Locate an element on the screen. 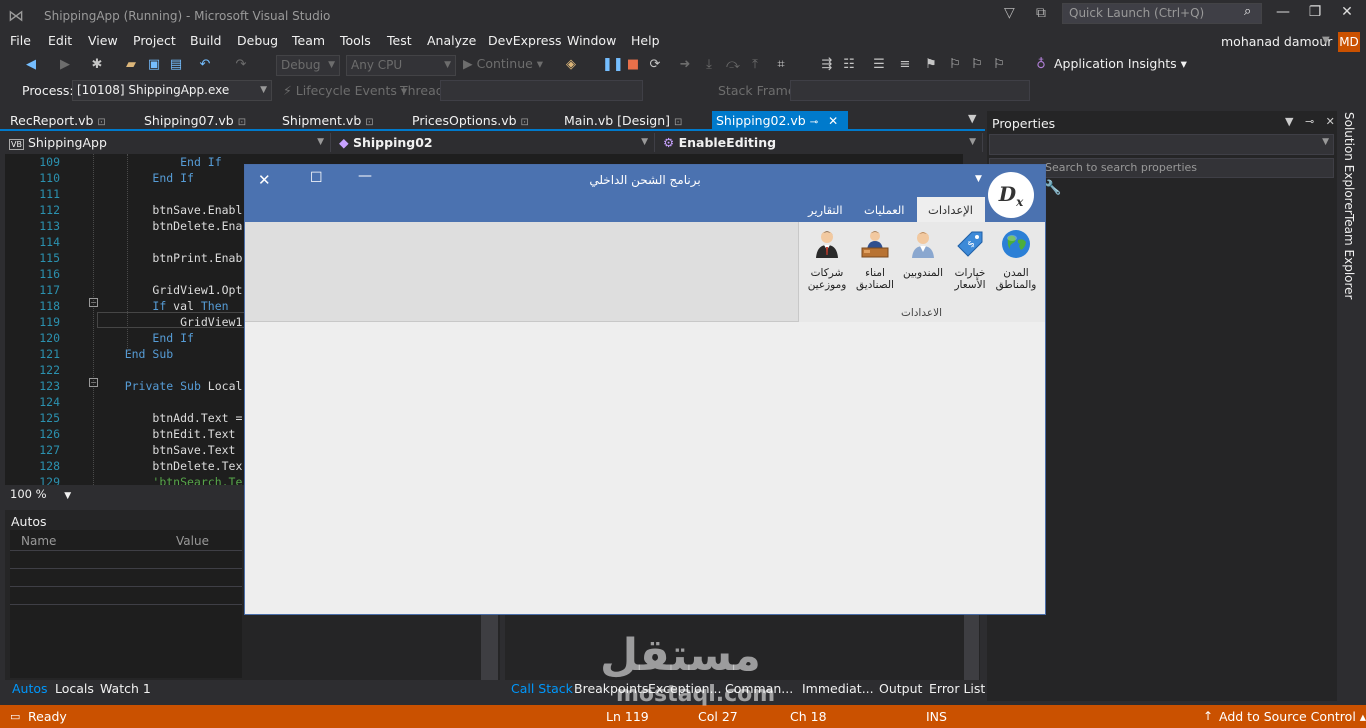  code-line: 124 is located at coordinates (125, 402).